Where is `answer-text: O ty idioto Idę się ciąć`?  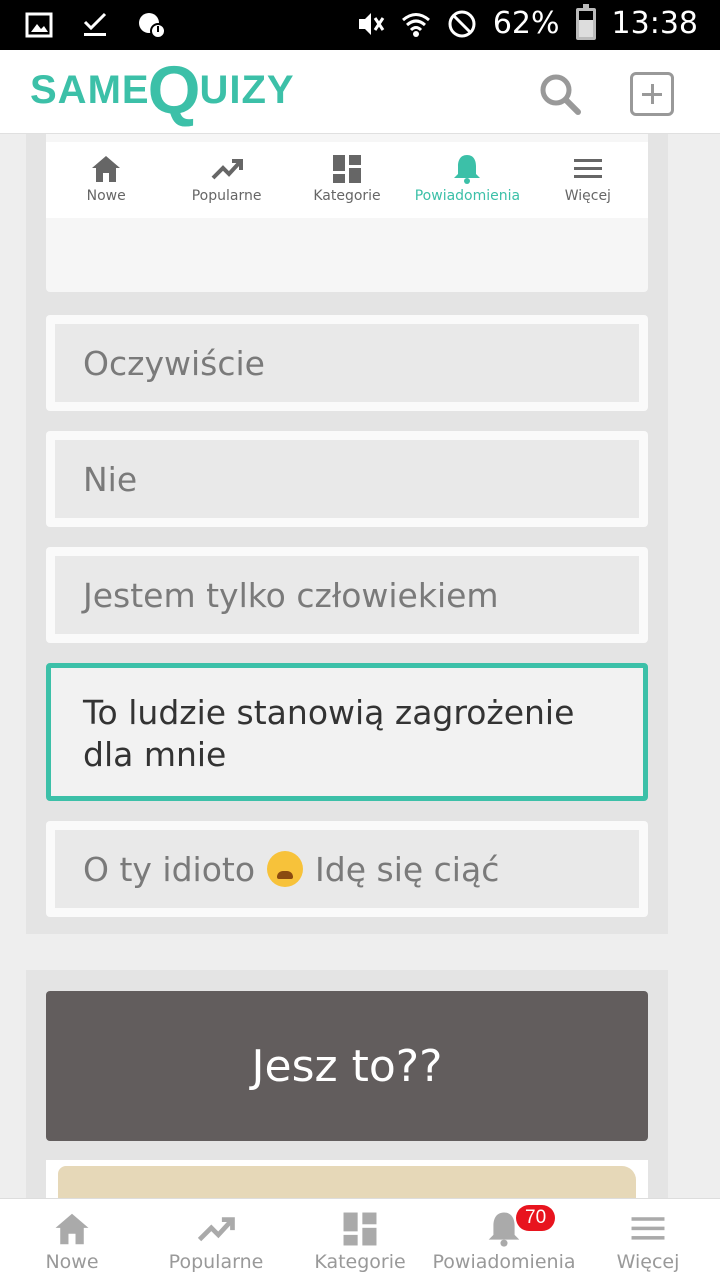
answer-text: O ty idioto Idę się ciąć is located at coordinates (347, 869).